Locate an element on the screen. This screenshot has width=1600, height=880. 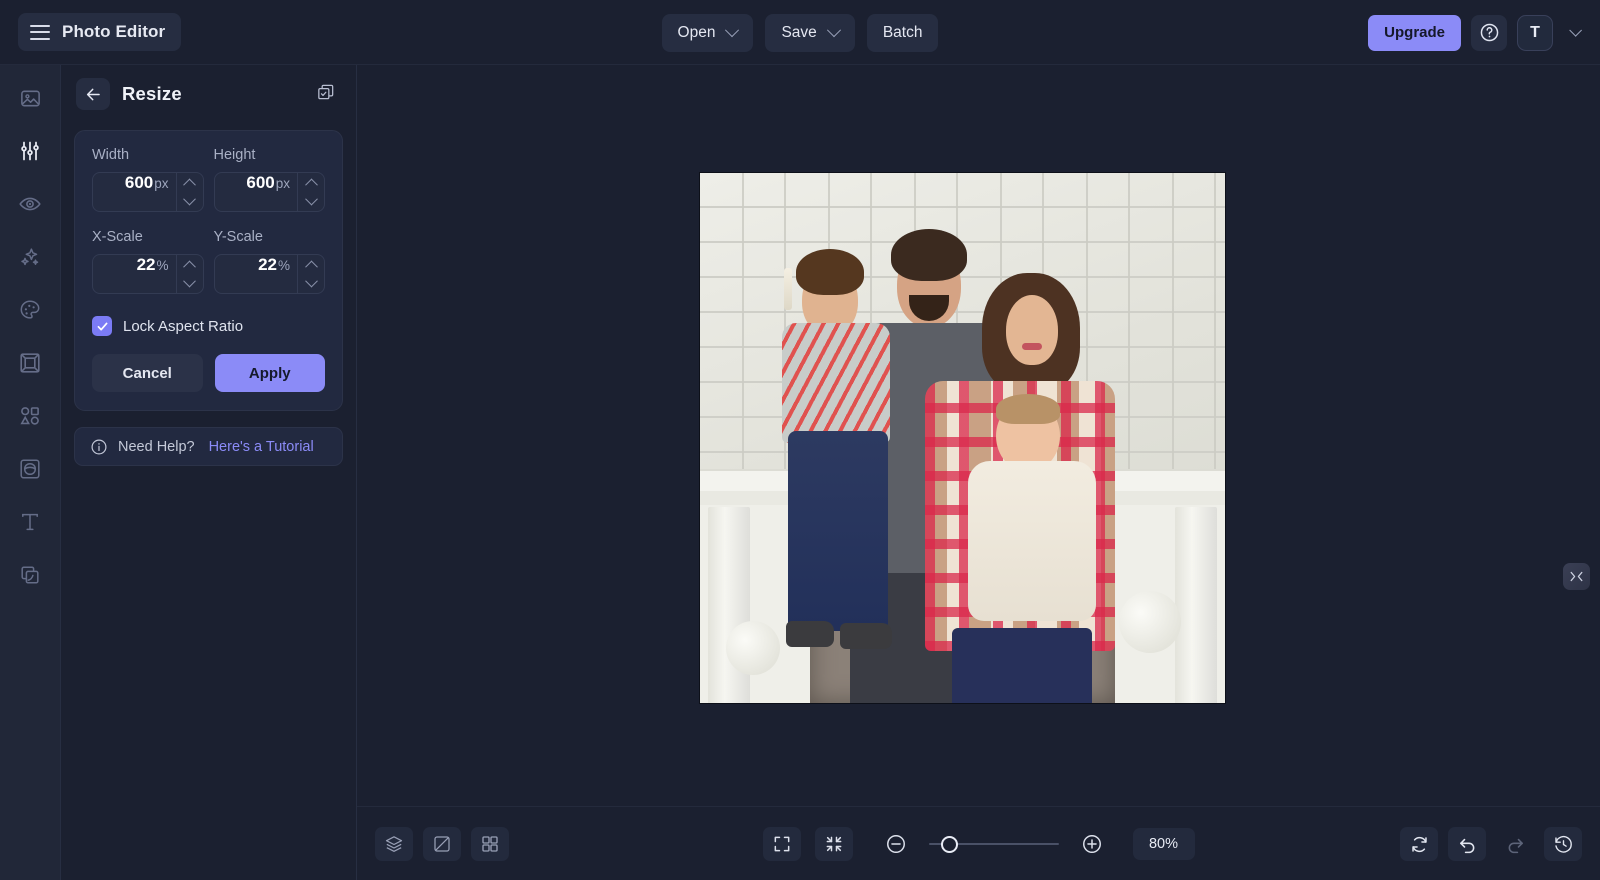
compare-split-icon is located at coordinates (442, 844).